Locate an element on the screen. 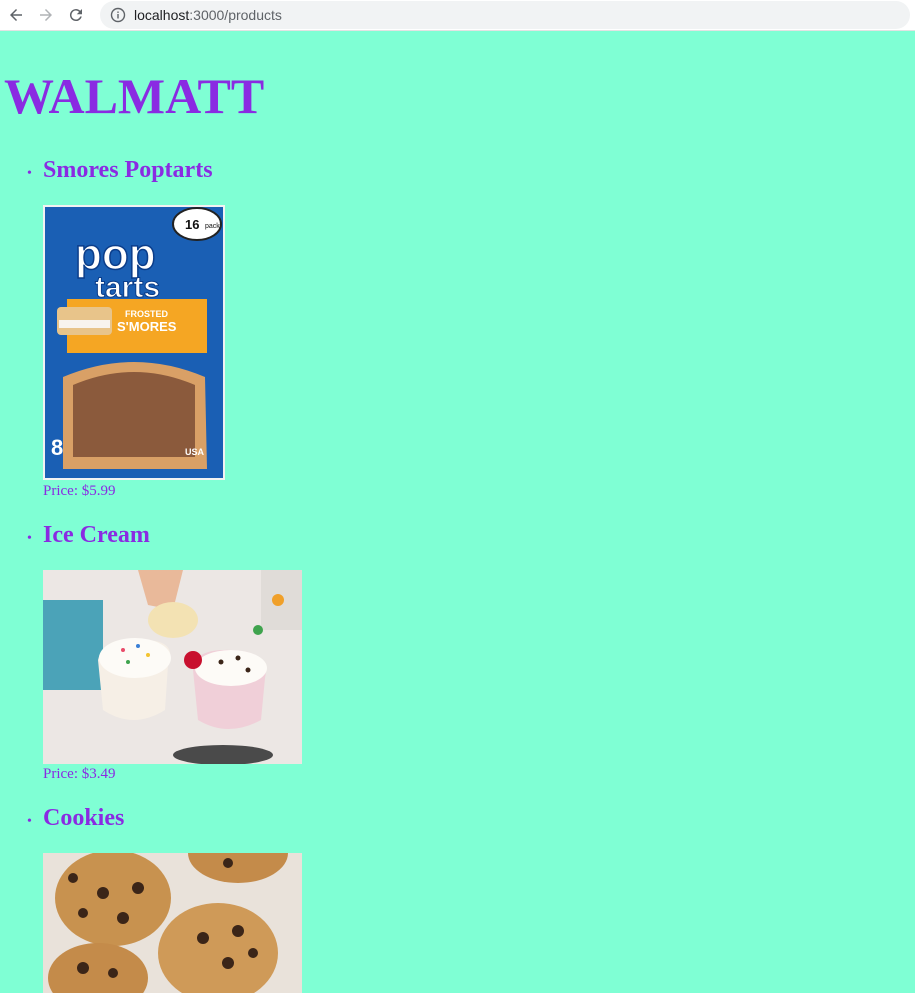 This screenshot has width=915, height=993. product-price: Price: $5.99 is located at coordinates (79, 491).